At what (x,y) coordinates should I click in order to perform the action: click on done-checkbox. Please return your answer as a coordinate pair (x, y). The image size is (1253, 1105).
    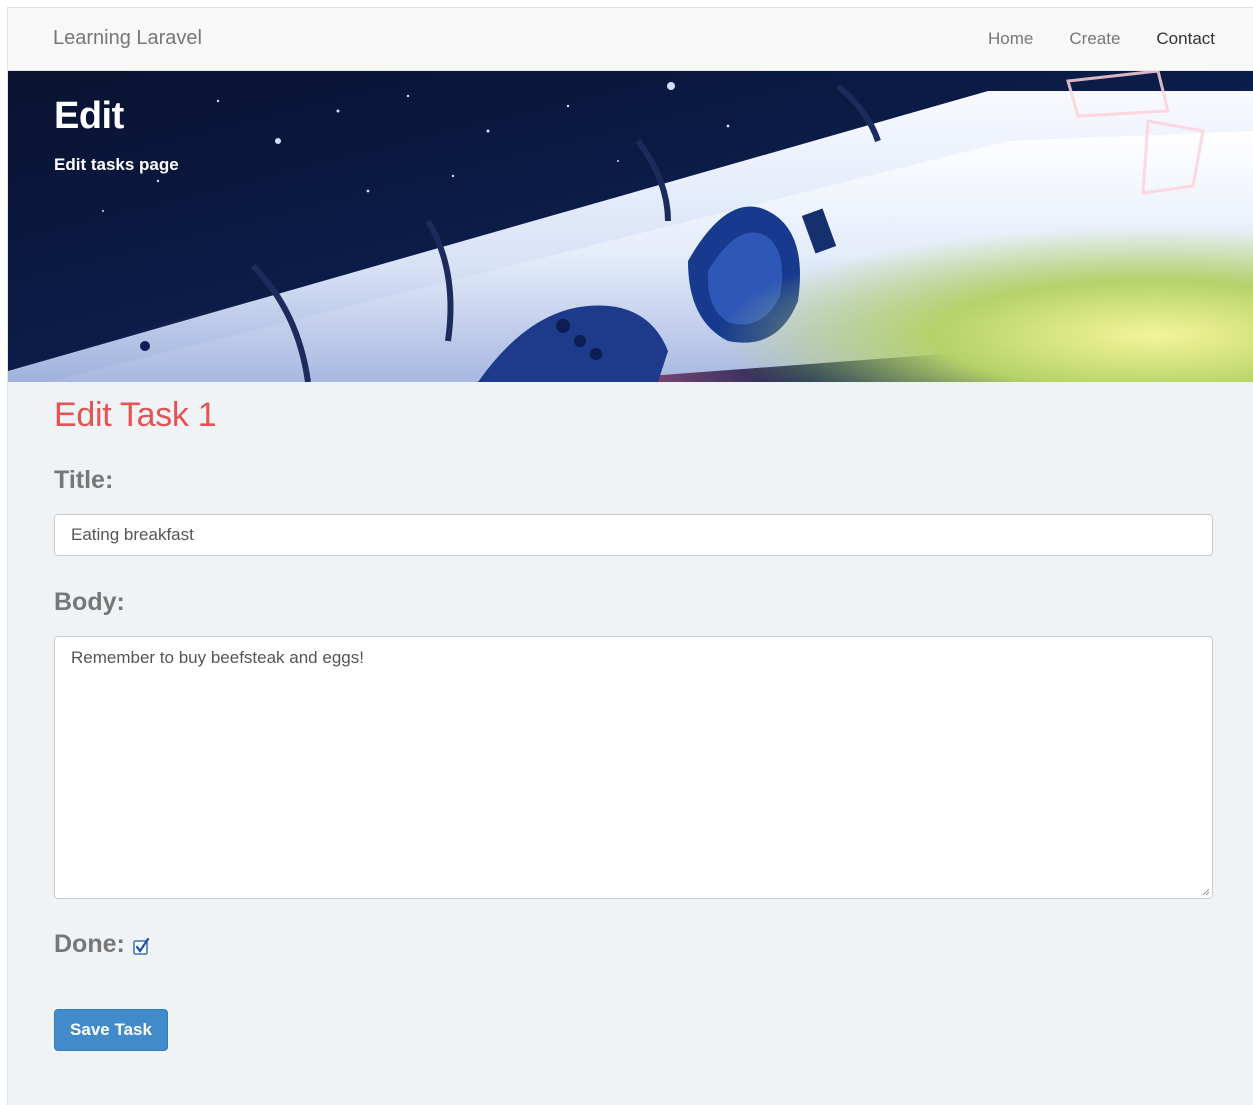
    Looking at the image, I should click on (141, 946).